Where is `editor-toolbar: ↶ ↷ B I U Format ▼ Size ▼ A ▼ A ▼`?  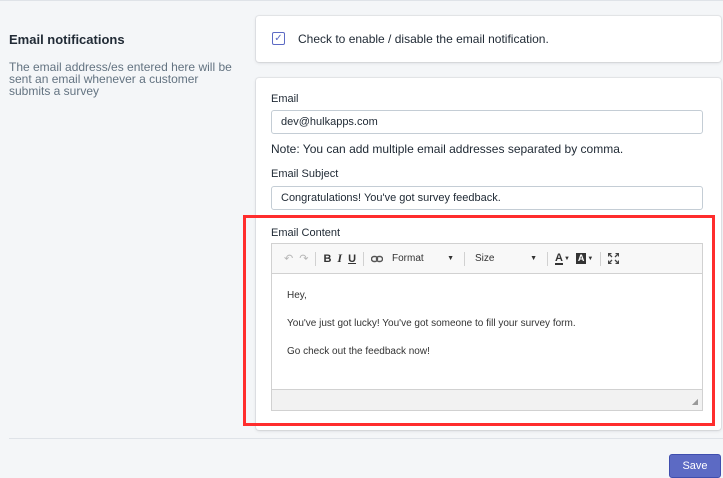
editor-toolbar: ↶ ↷ B I U Format ▼ Size ▼ A ▼ A ▼ is located at coordinates (487, 259).